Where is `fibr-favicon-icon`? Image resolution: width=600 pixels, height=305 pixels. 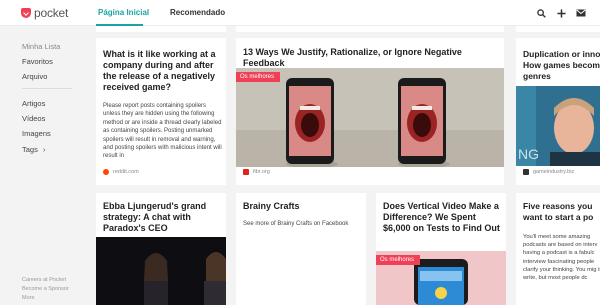
fibr-favicon-icon is located at coordinates (246, 172).